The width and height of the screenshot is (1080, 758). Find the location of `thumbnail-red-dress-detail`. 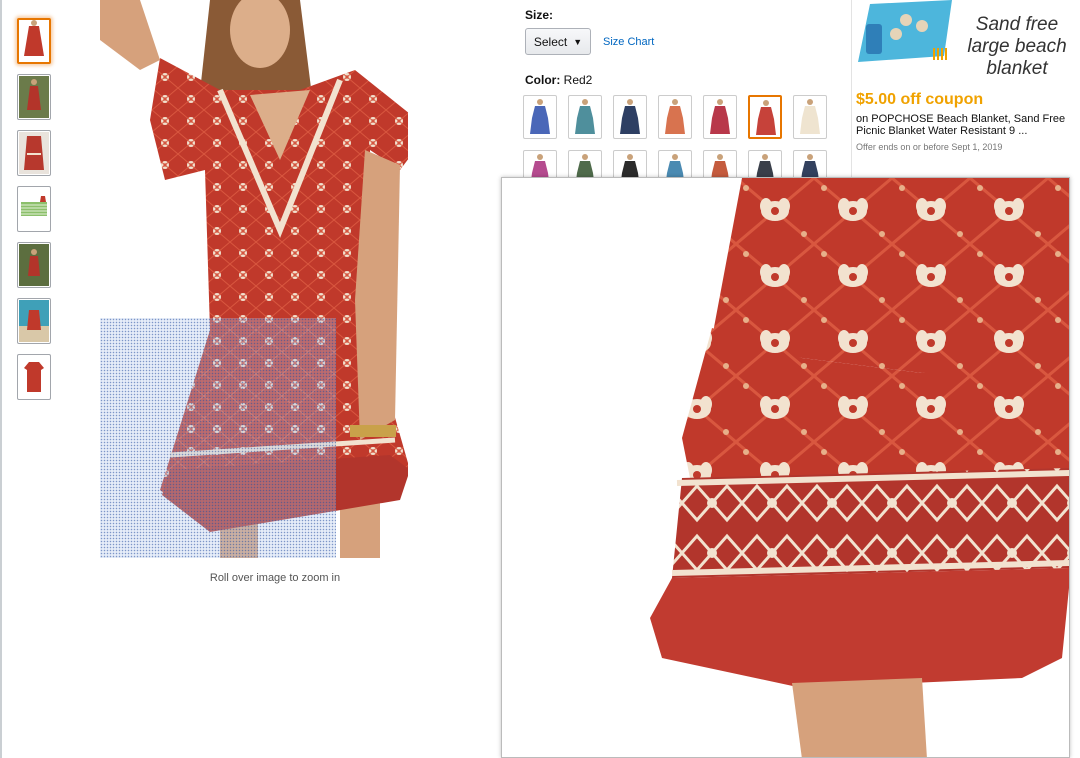

thumbnail-red-dress-detail is located at coordinates (34, 153).